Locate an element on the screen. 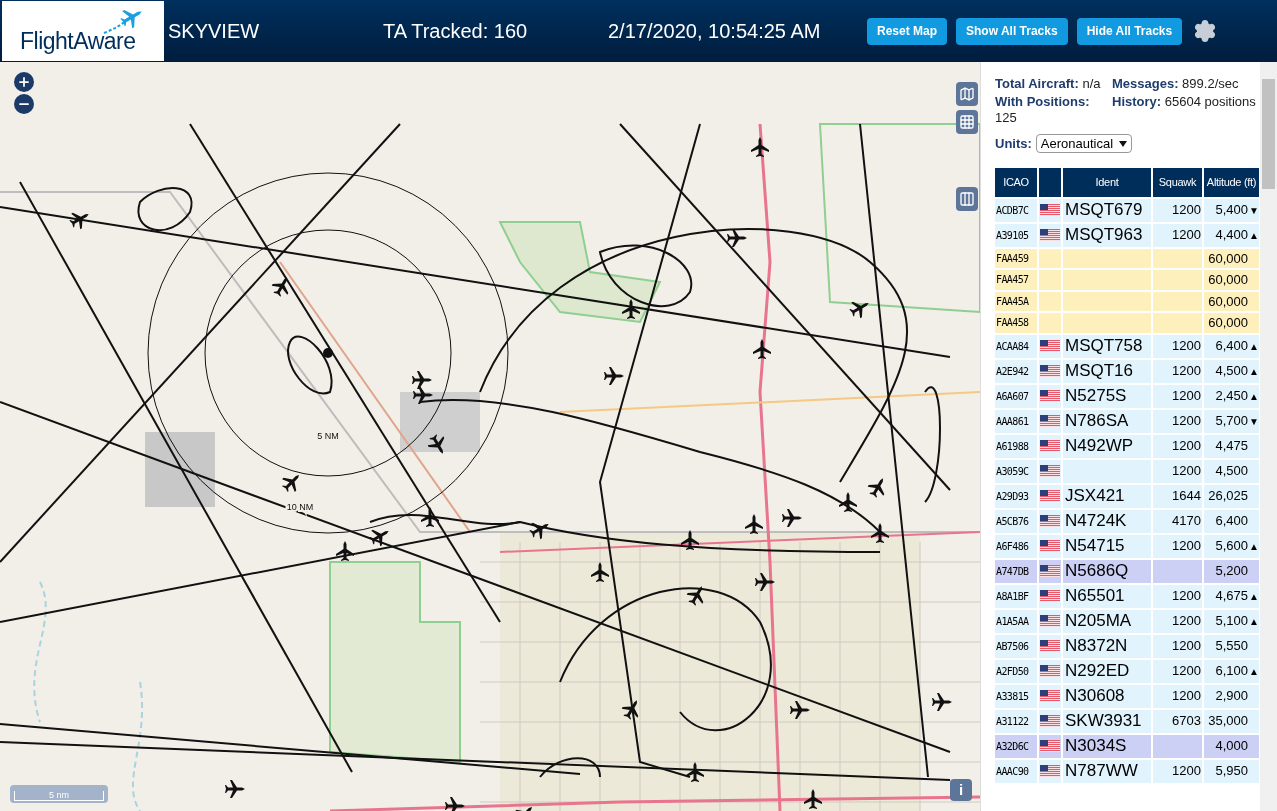  map-layers-button is located at coordinates (967, 94).